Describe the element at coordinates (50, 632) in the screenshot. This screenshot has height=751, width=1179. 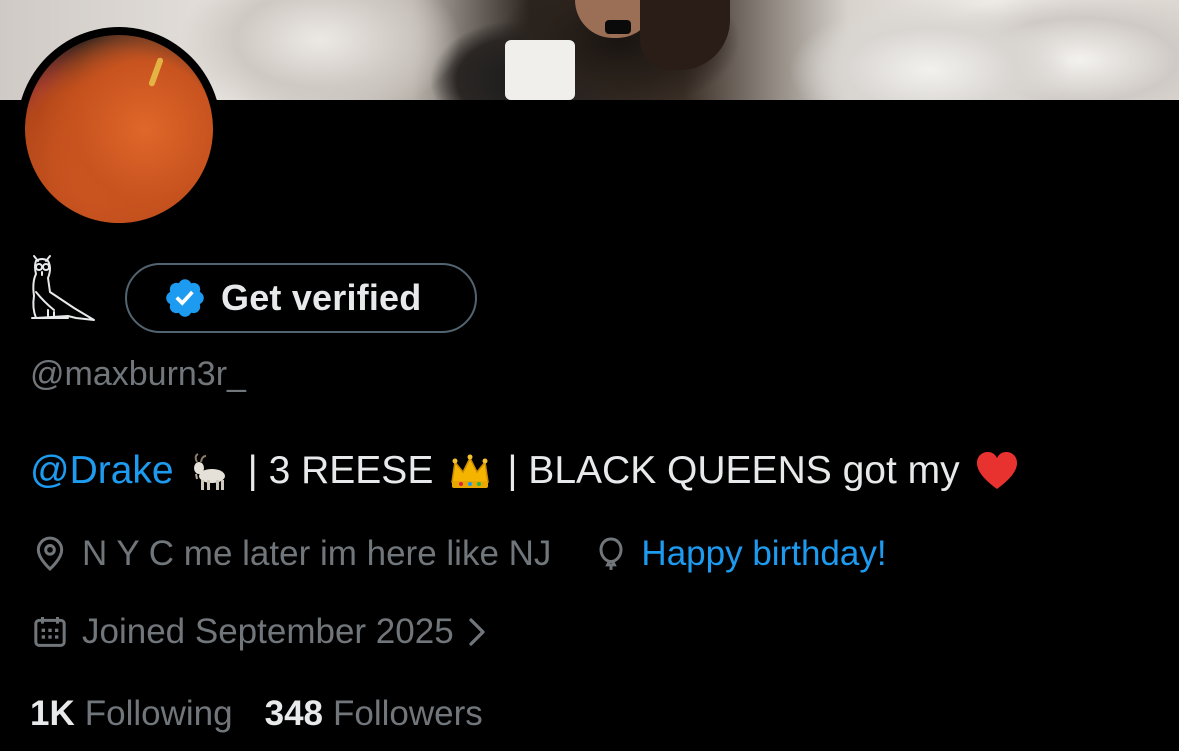
I see `calendar-icon` at that location.